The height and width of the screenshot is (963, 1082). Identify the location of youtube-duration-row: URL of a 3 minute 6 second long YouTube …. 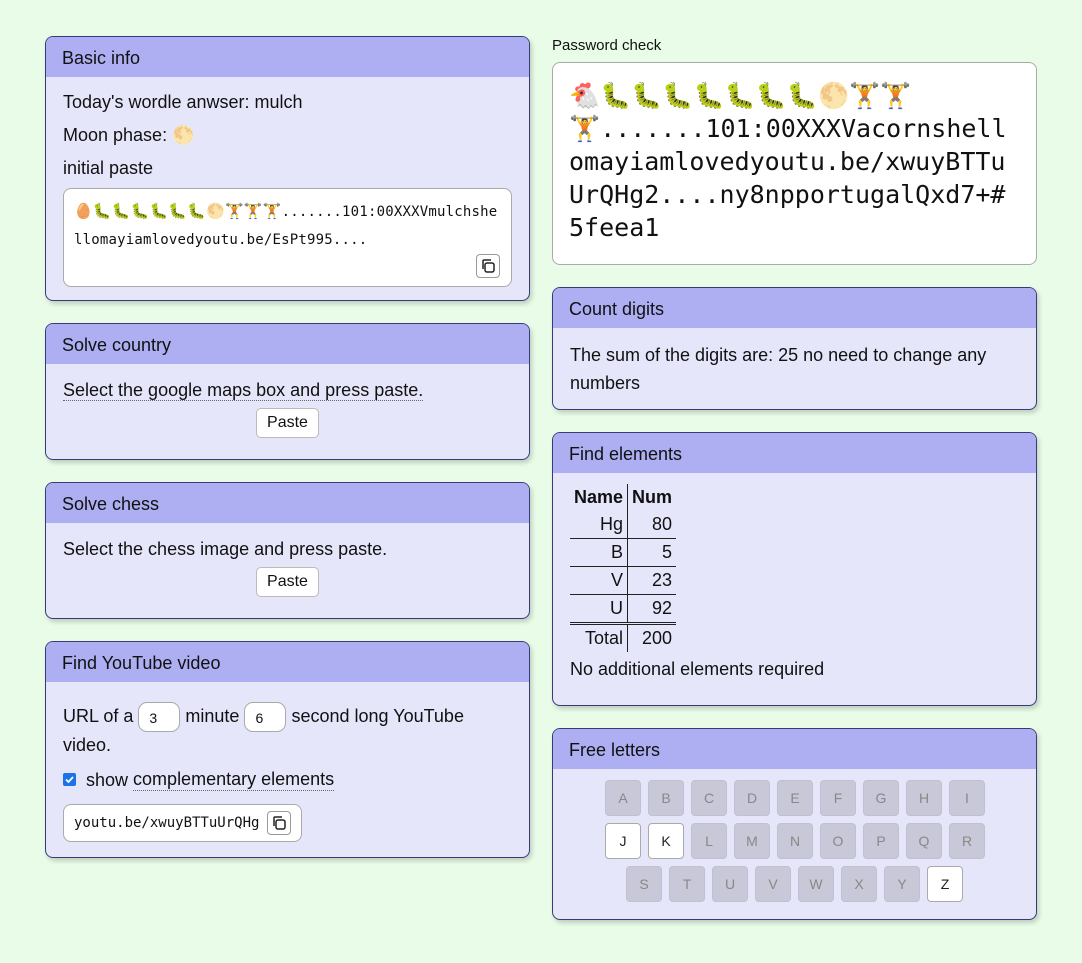
(287, 730).